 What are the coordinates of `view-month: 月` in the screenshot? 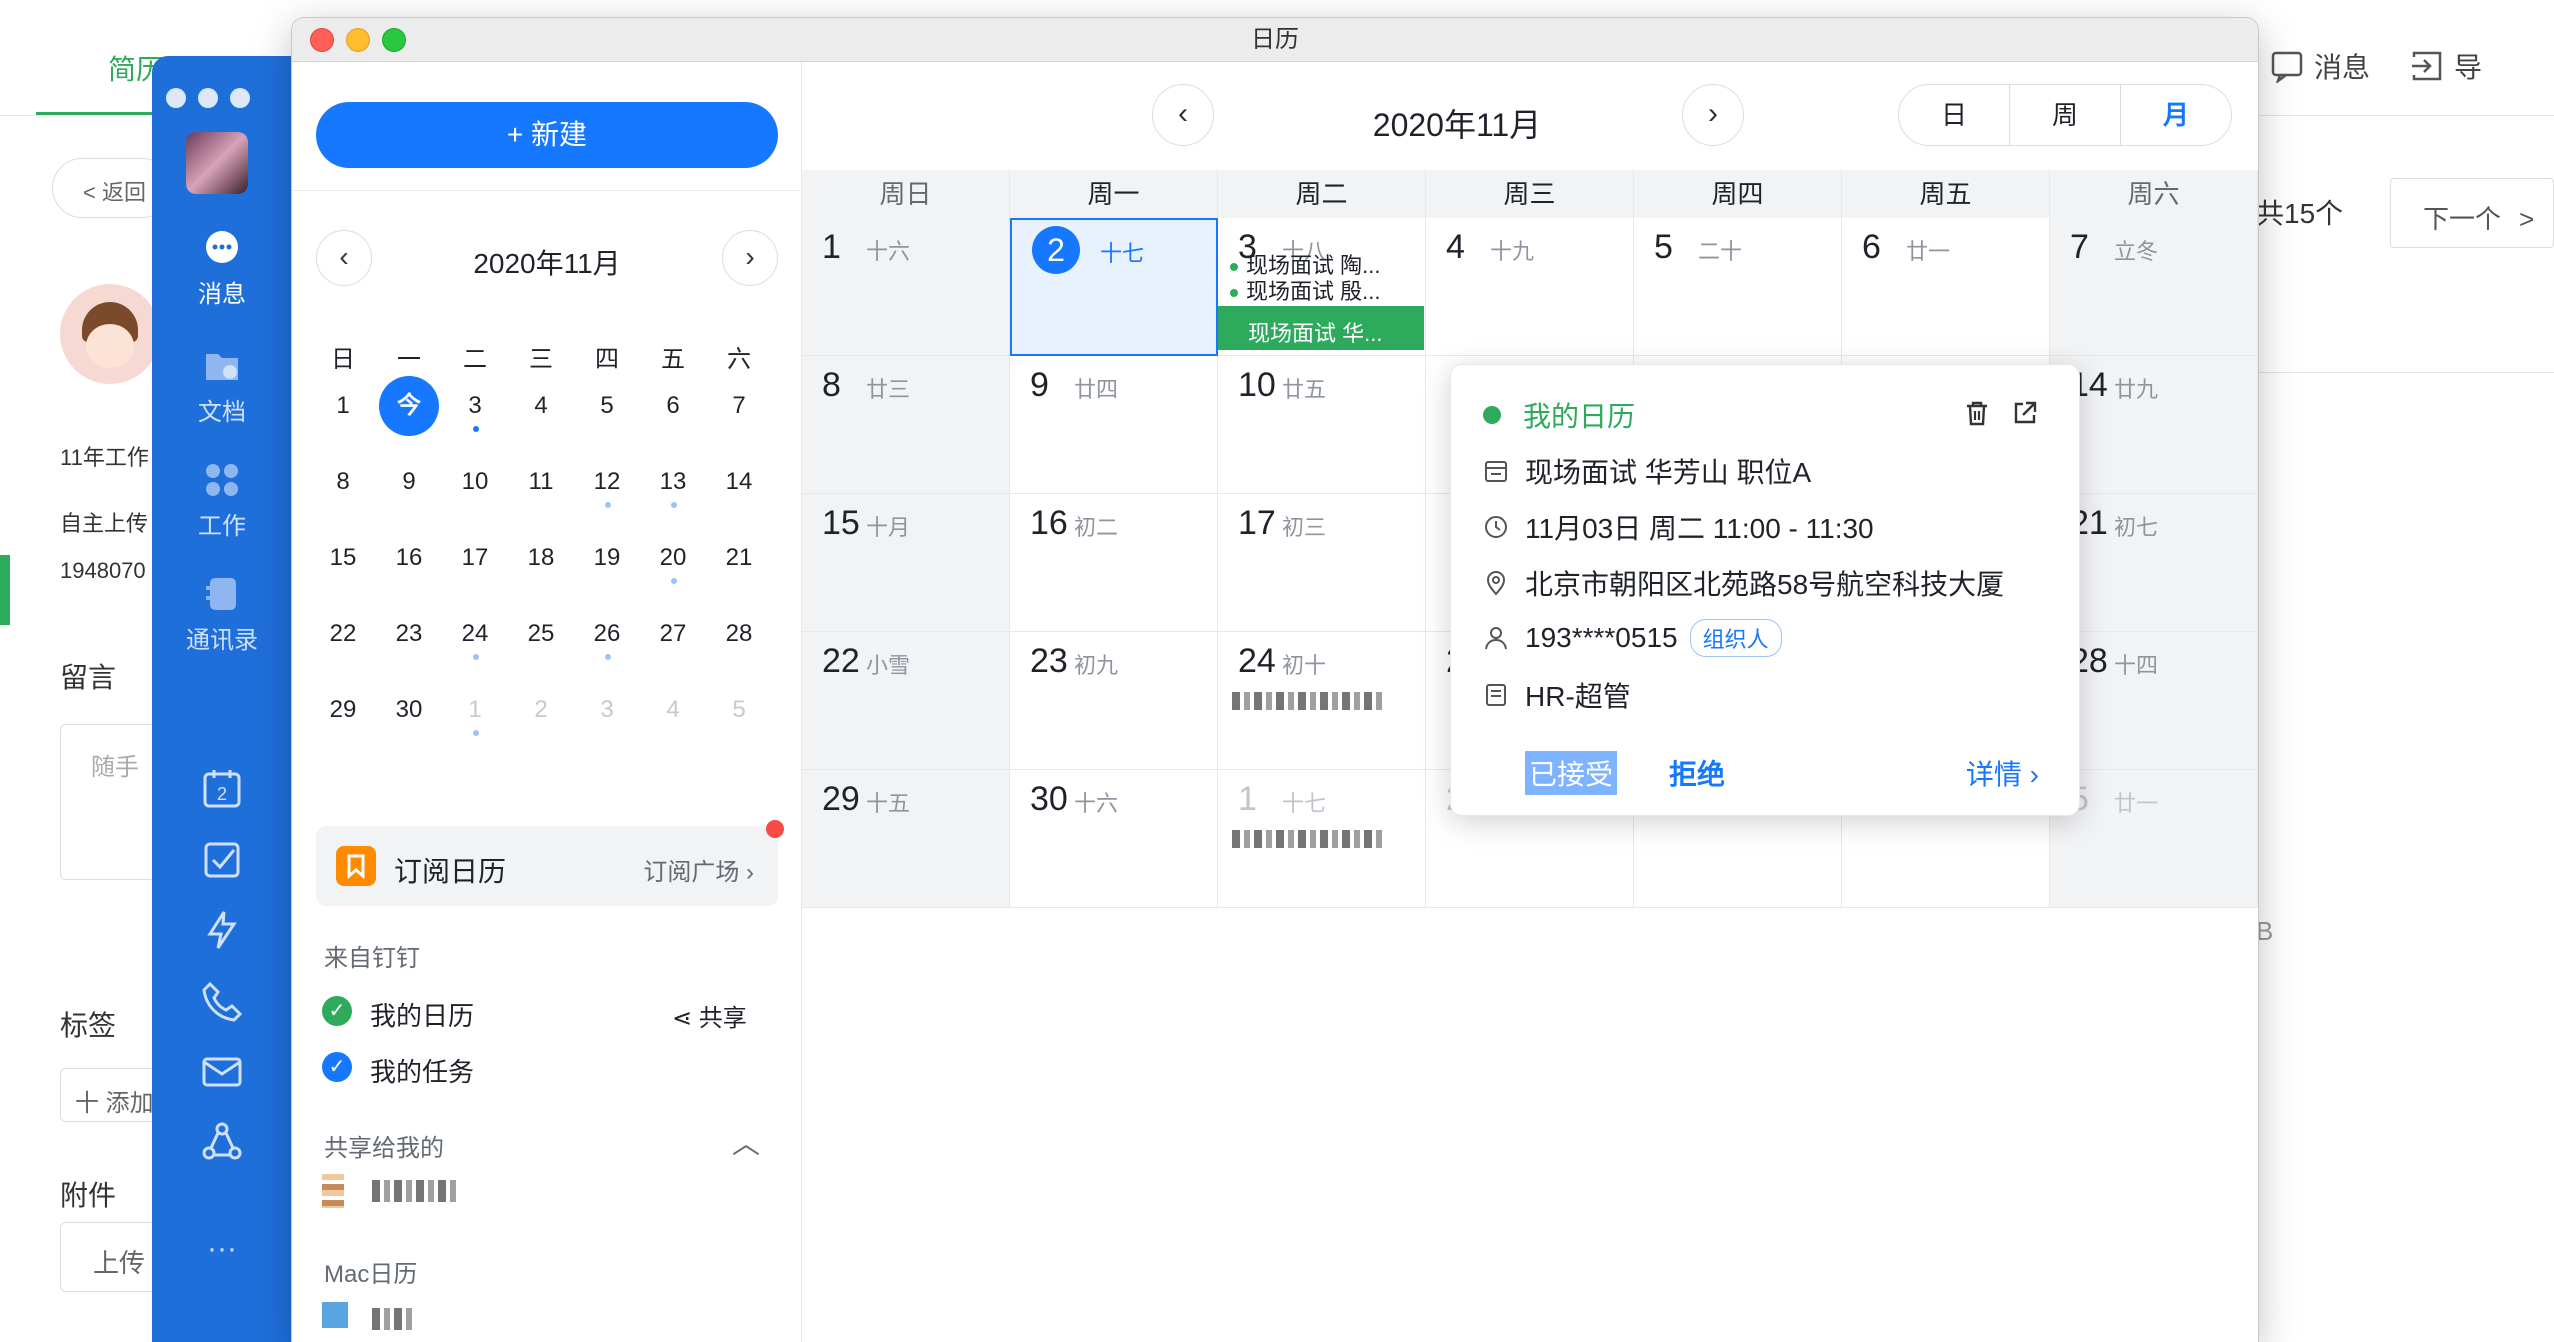 It's located at (2176, 115).